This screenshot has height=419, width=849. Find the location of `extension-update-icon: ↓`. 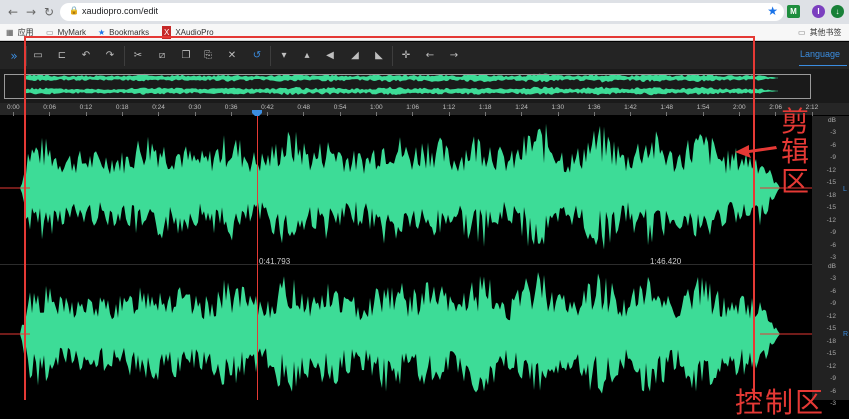

extension-update-icon: ↓ is located at coordinates (837, 11).